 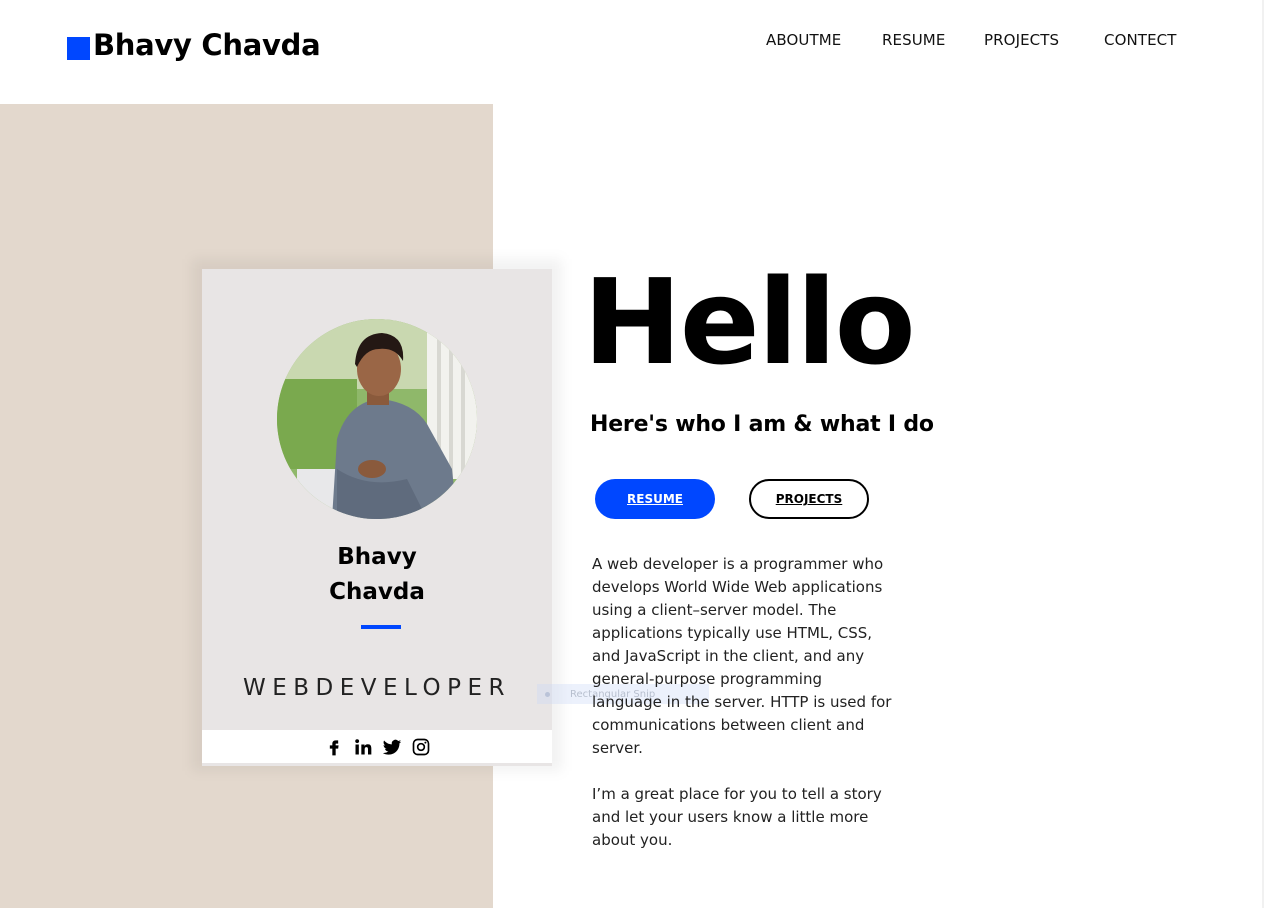 What do you see at coordinates (377, 688) in the screenshot?
I see `card-role: WEBDEVELOPER` at bounding box center [377, 688].